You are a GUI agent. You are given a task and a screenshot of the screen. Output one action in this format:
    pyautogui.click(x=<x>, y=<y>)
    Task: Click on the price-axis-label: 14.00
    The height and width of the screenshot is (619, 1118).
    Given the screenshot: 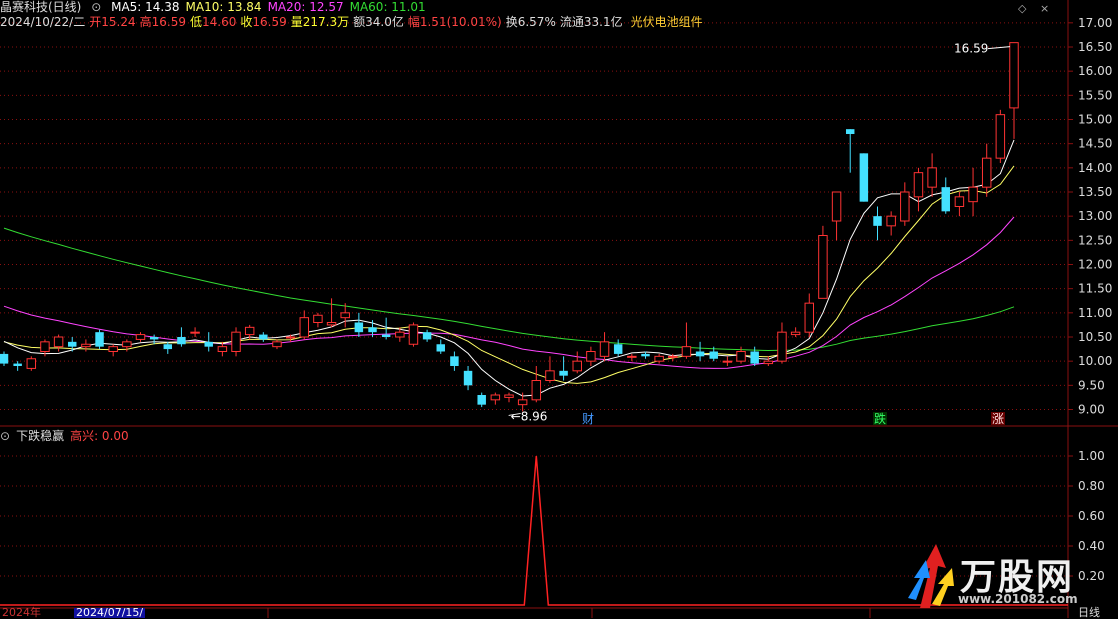 What is the action you would take?
    pyautogui.click(x=1095, y=168)
    